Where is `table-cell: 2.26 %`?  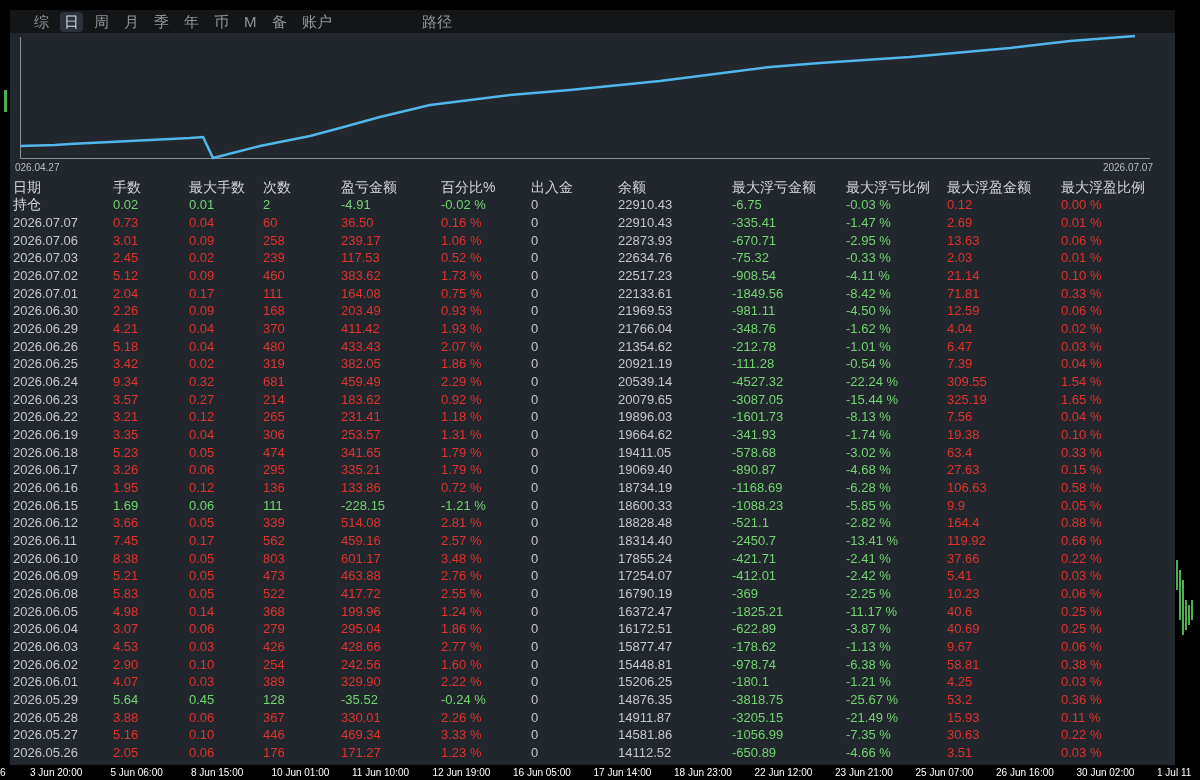 table-cell: 2.26 % is located at coordinates (461, 717).